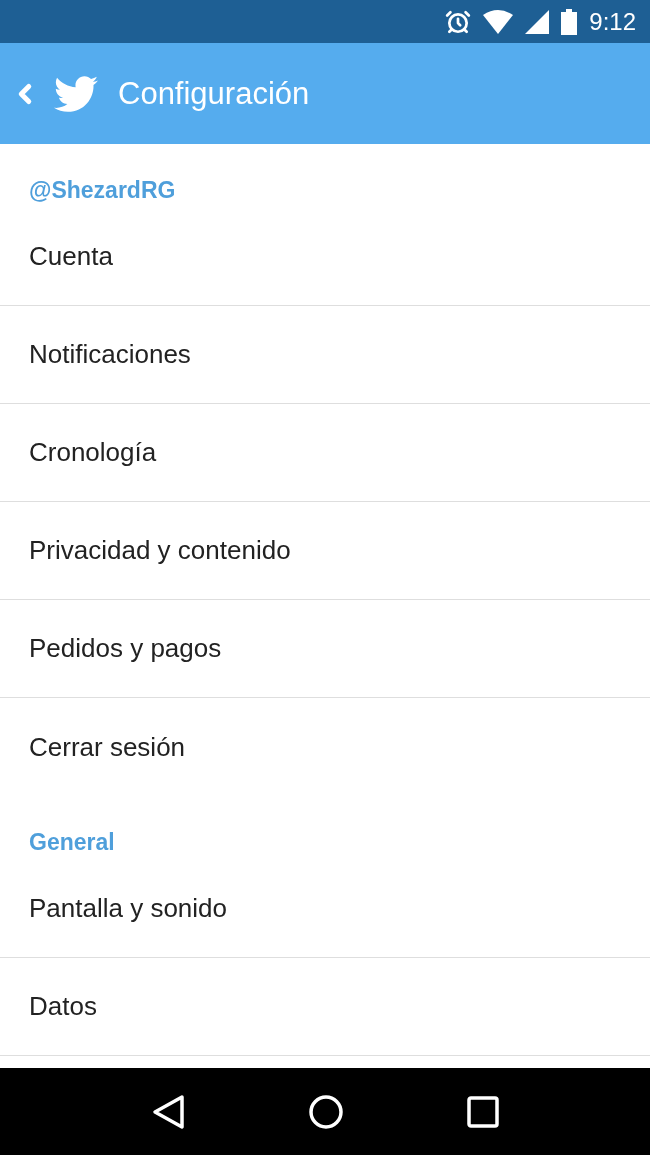  What do you see at coordinates (325, 1007) in the screenshot?
I see `settings-item: Datos` at bounding box center [325, 1007].